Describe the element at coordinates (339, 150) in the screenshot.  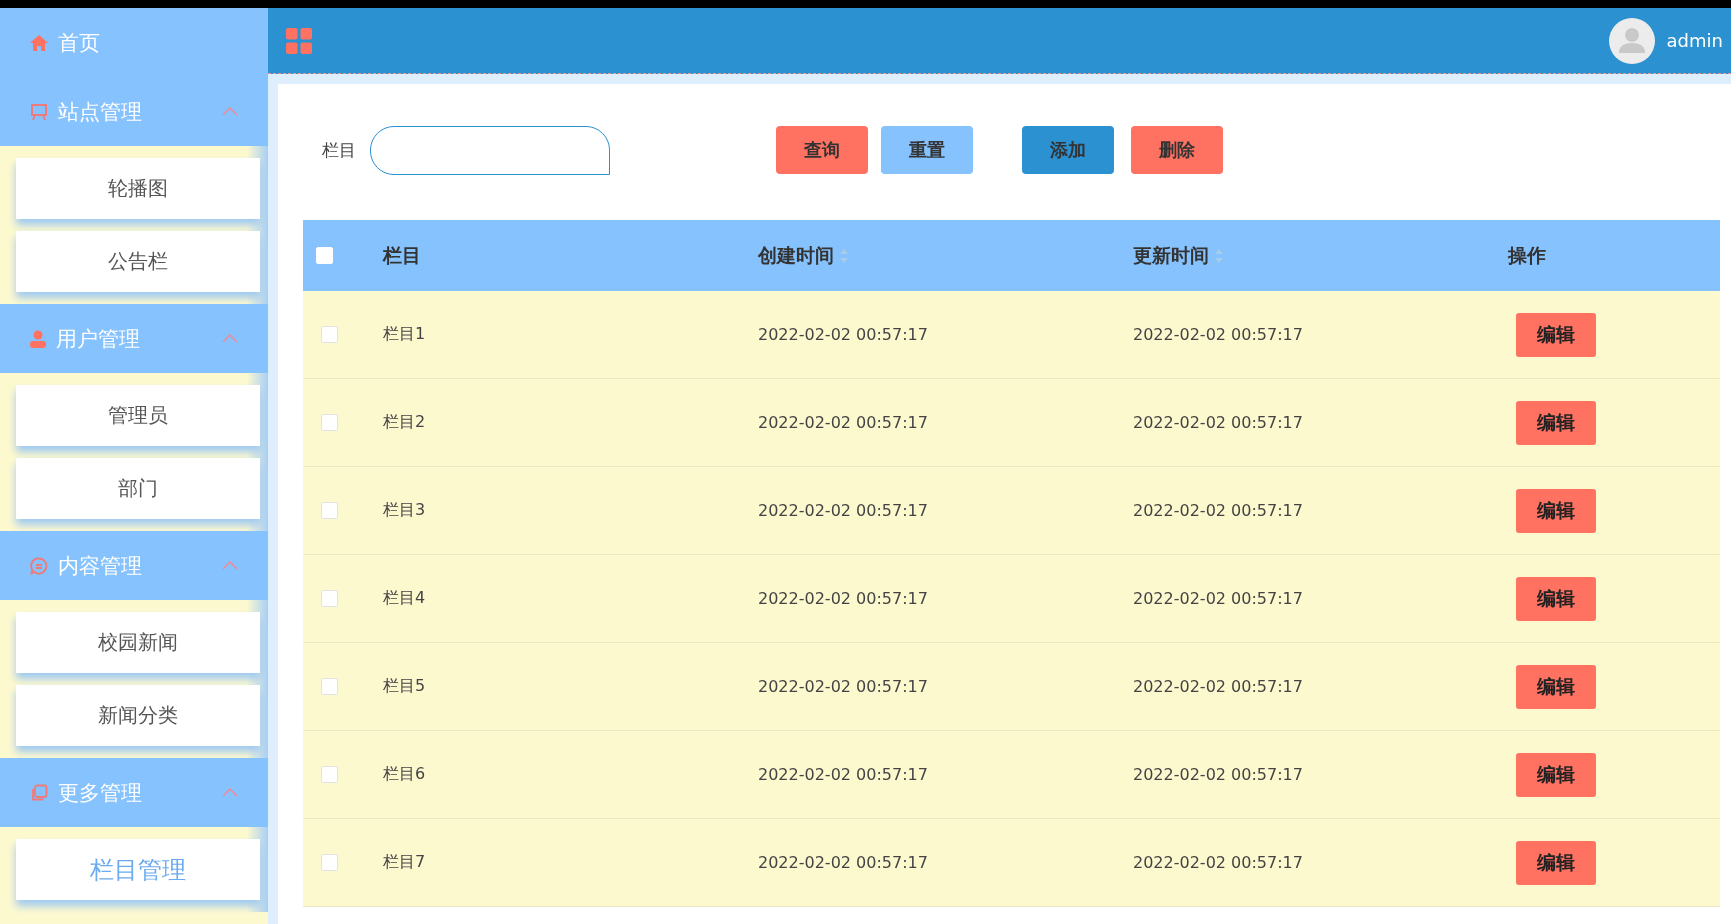
I see `field-label: 栏目` at that location.